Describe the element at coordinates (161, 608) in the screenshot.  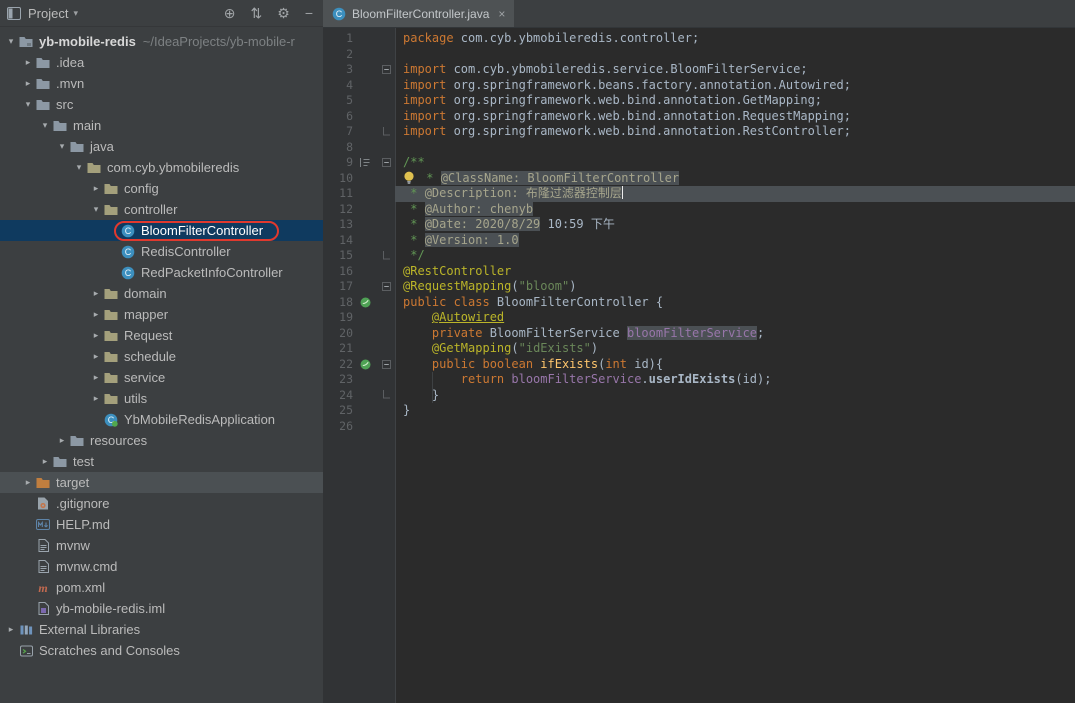
I see `tree-item-yb-mobile-redis-iml: yb-mobile-redis.iml` at that location.